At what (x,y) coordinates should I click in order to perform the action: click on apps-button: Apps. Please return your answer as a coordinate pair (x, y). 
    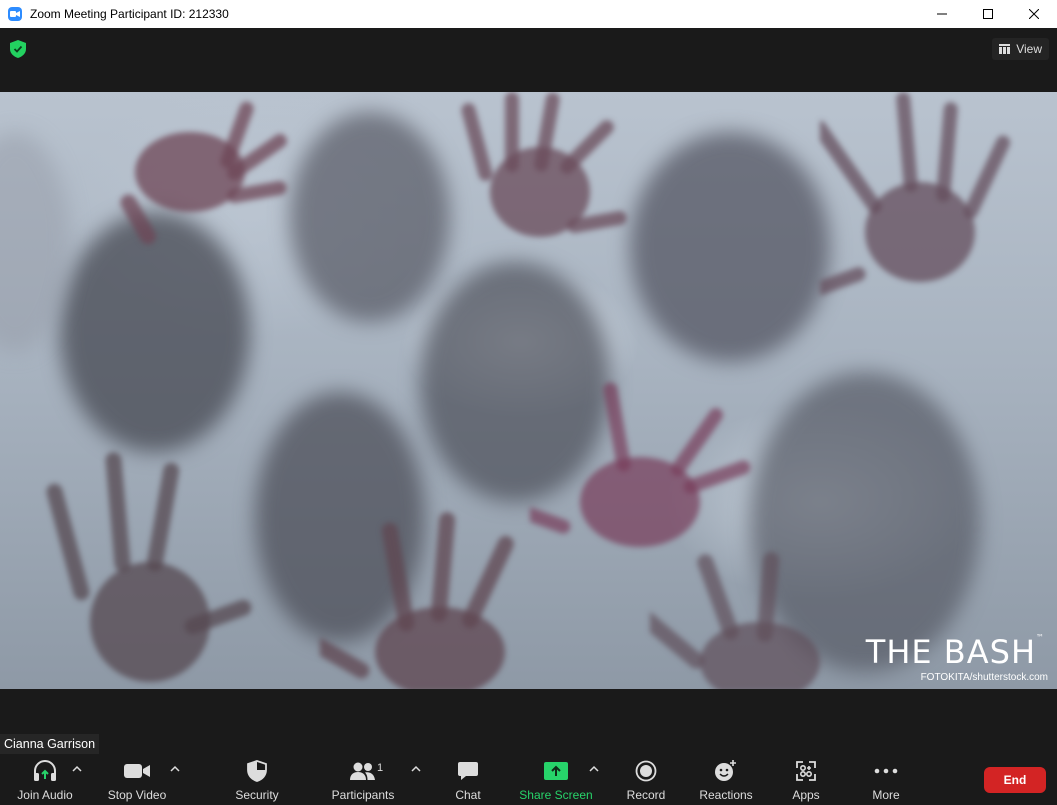
    Looking at the image, I should click on (806, 780).